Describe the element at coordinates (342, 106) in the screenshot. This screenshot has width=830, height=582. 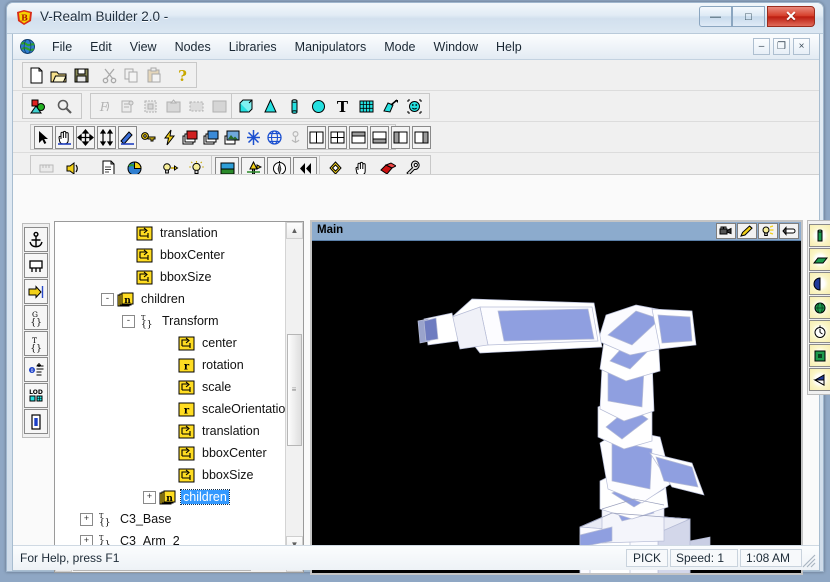
I see `text-button: T` at that location.